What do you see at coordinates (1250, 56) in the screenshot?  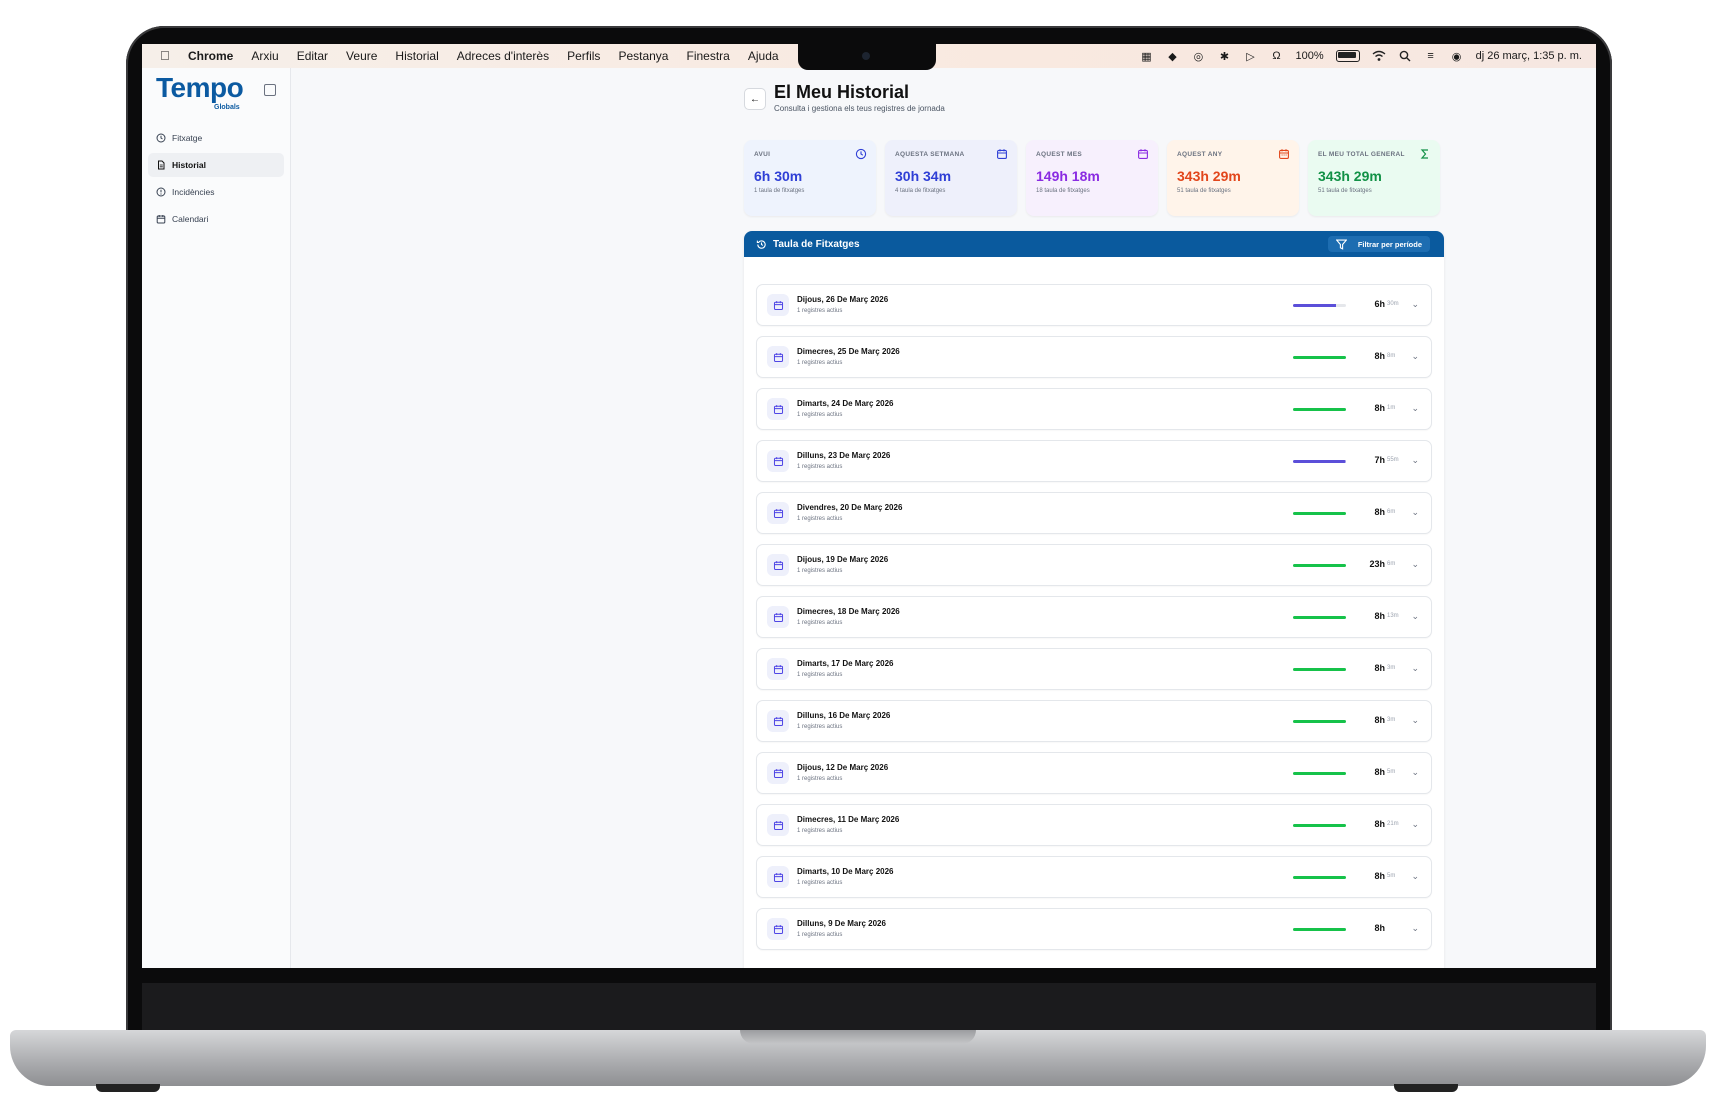 I see `play-icon: ▷` at bounding box center [1250, 56].